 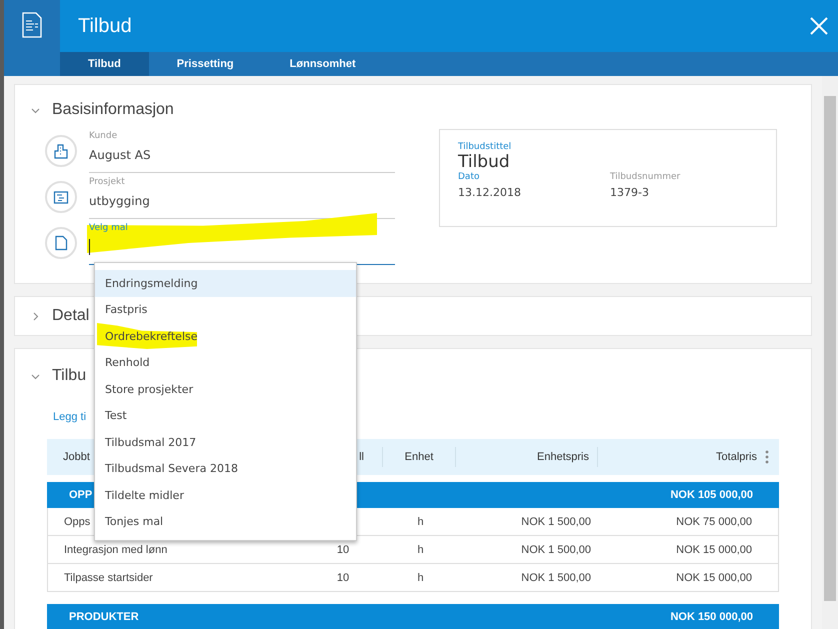 What do you see at coordinates (485, 147) in the screenshot?
I see `summary-label: Tilbudstittel` at bounding box center [485, 147].